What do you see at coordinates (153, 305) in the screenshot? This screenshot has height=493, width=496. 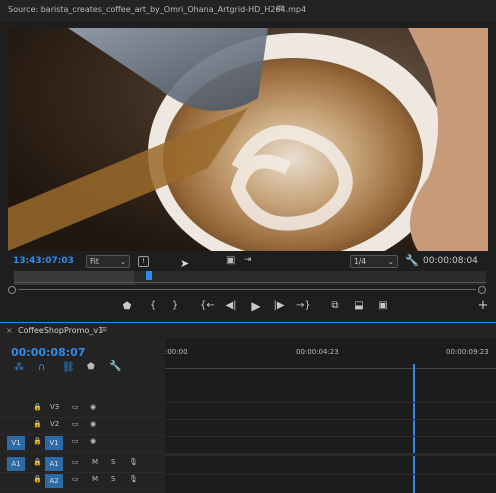 I see `mark-in-icon: {` at bounding box center [153, 305].